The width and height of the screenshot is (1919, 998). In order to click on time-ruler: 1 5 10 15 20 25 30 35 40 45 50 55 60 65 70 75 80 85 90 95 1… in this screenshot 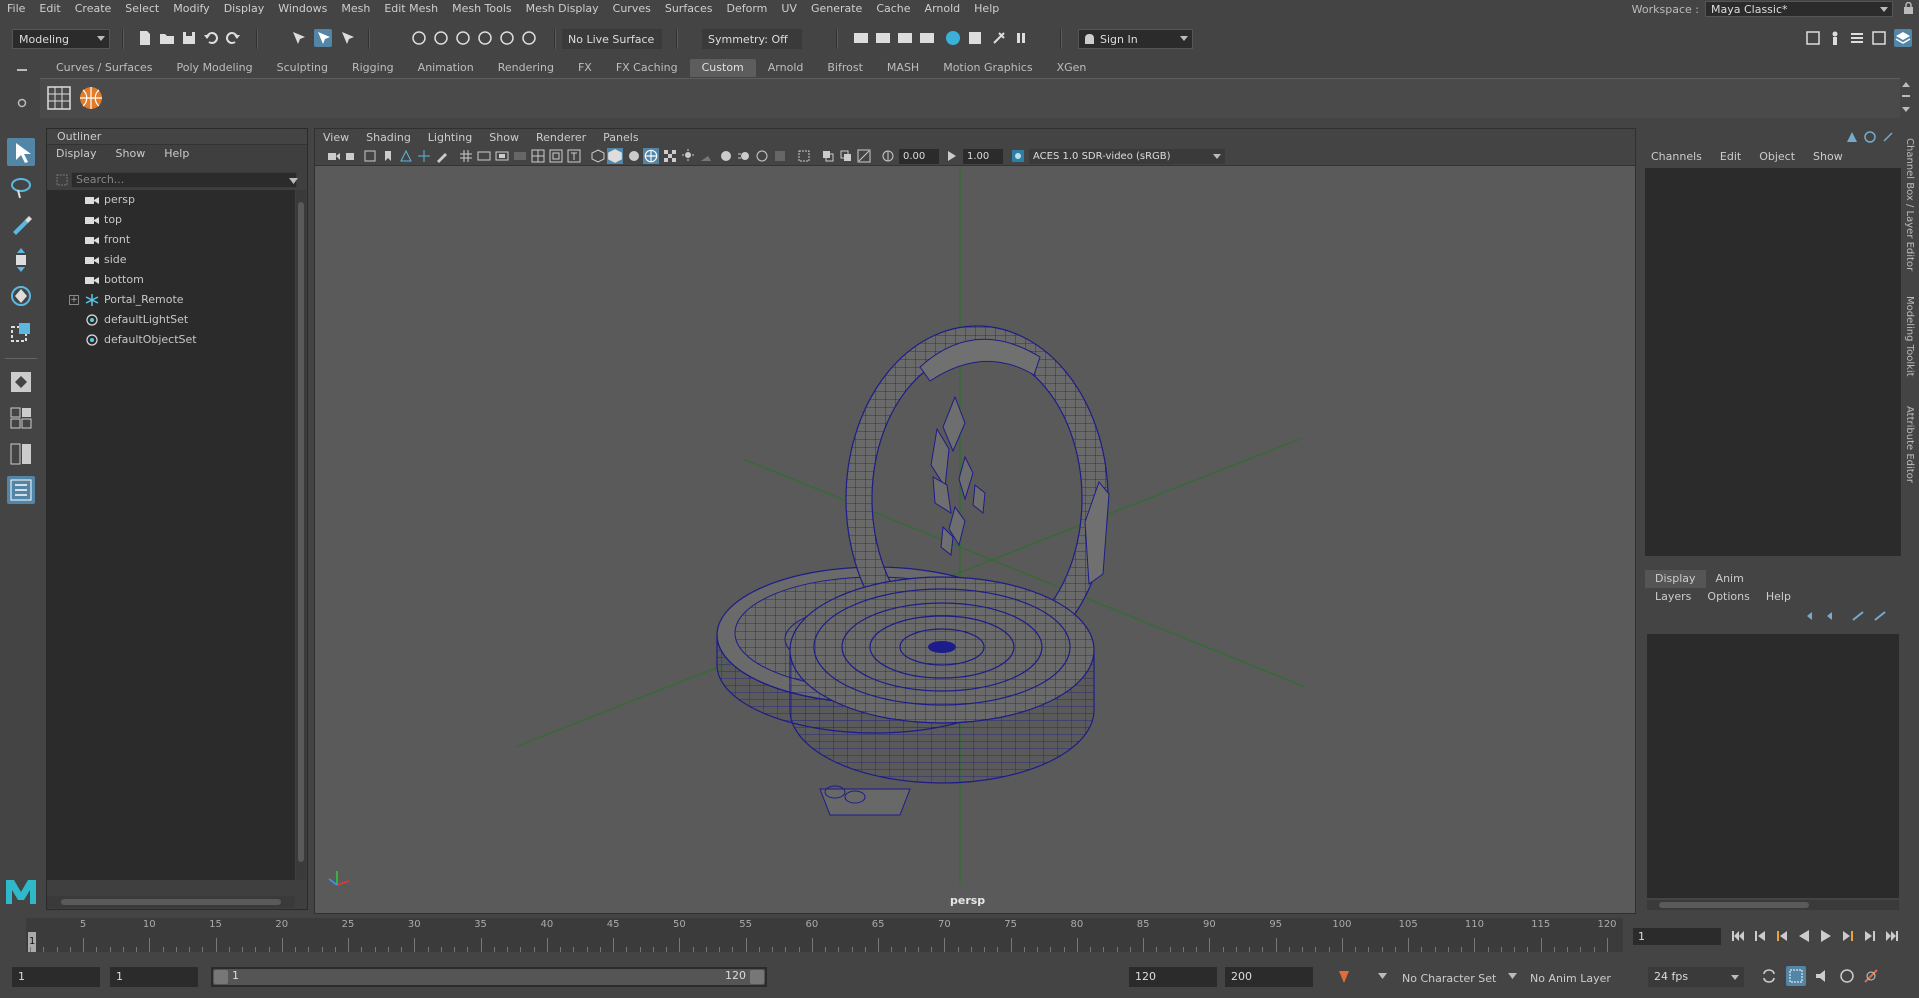, I will do `click(824, 935)`.